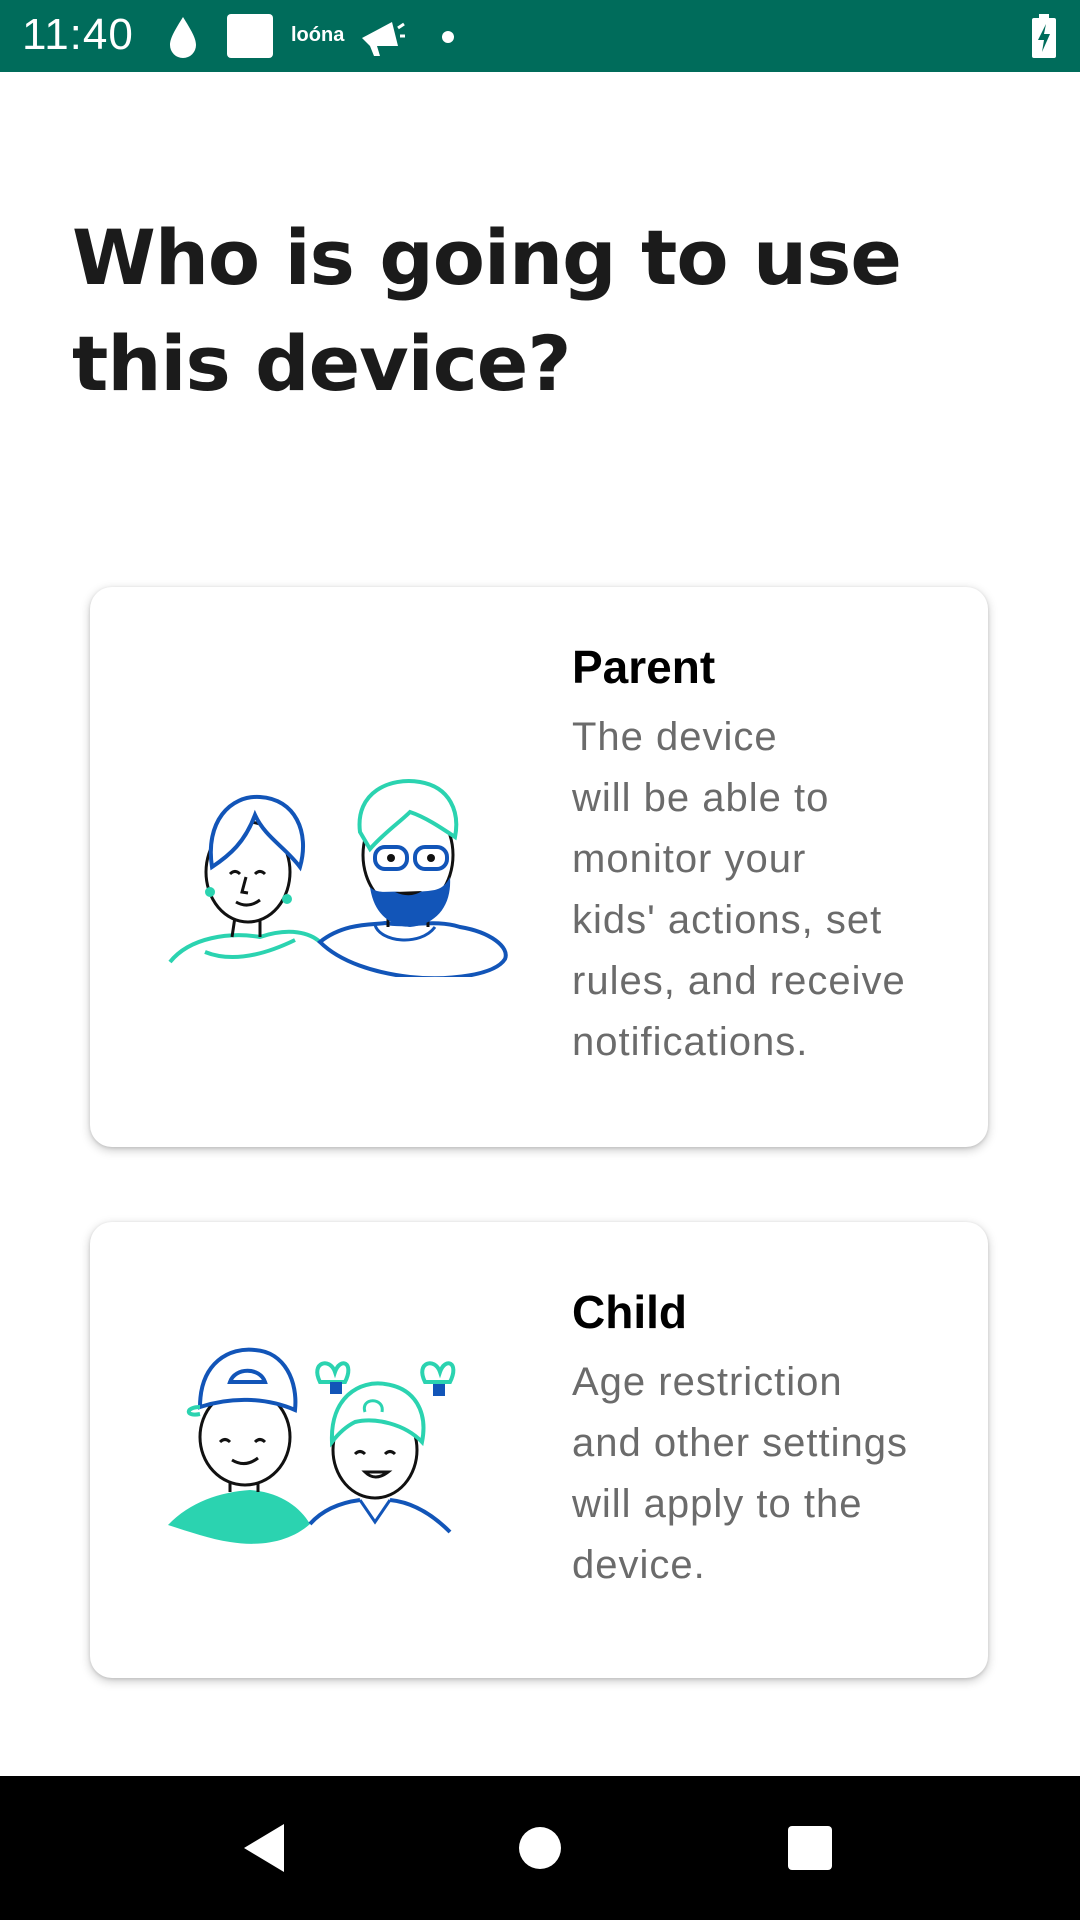 This screenshot has height=1920, width=1080. What do you see at coordinates (727, 920) in the screenshot?
I see `parent-desc-line: kids' actions, set` at bounding box center [727, 920].